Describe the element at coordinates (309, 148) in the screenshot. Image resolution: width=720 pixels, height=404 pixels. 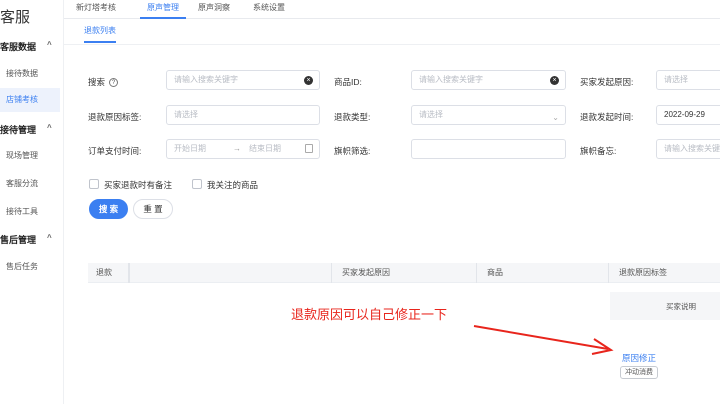
I see `calendar-icon` at that location.